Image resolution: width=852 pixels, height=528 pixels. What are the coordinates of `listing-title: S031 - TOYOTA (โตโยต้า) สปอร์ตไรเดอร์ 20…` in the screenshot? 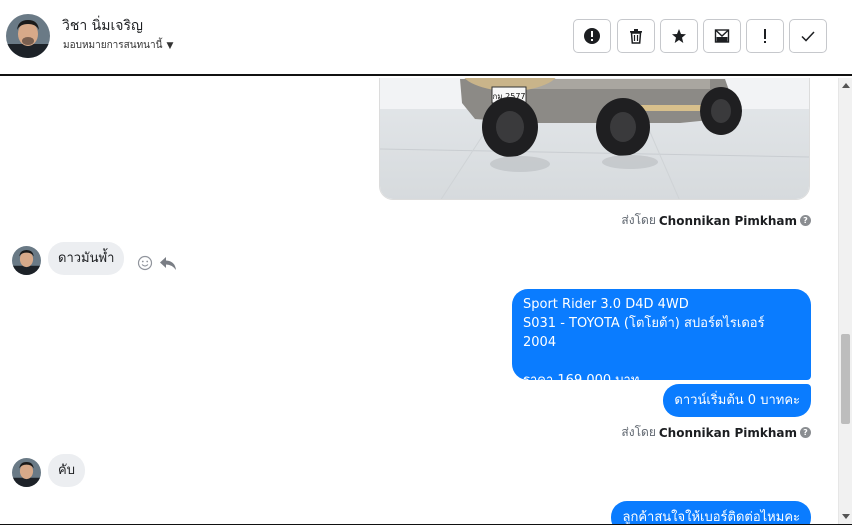 It's located at (644, 333).